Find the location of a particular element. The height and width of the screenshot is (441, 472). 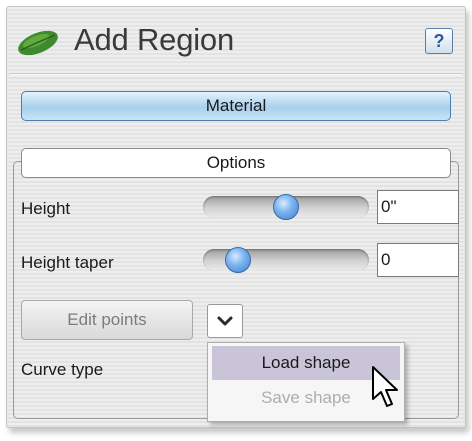

panel-title: Add Region is located at coordinates (154, 39).